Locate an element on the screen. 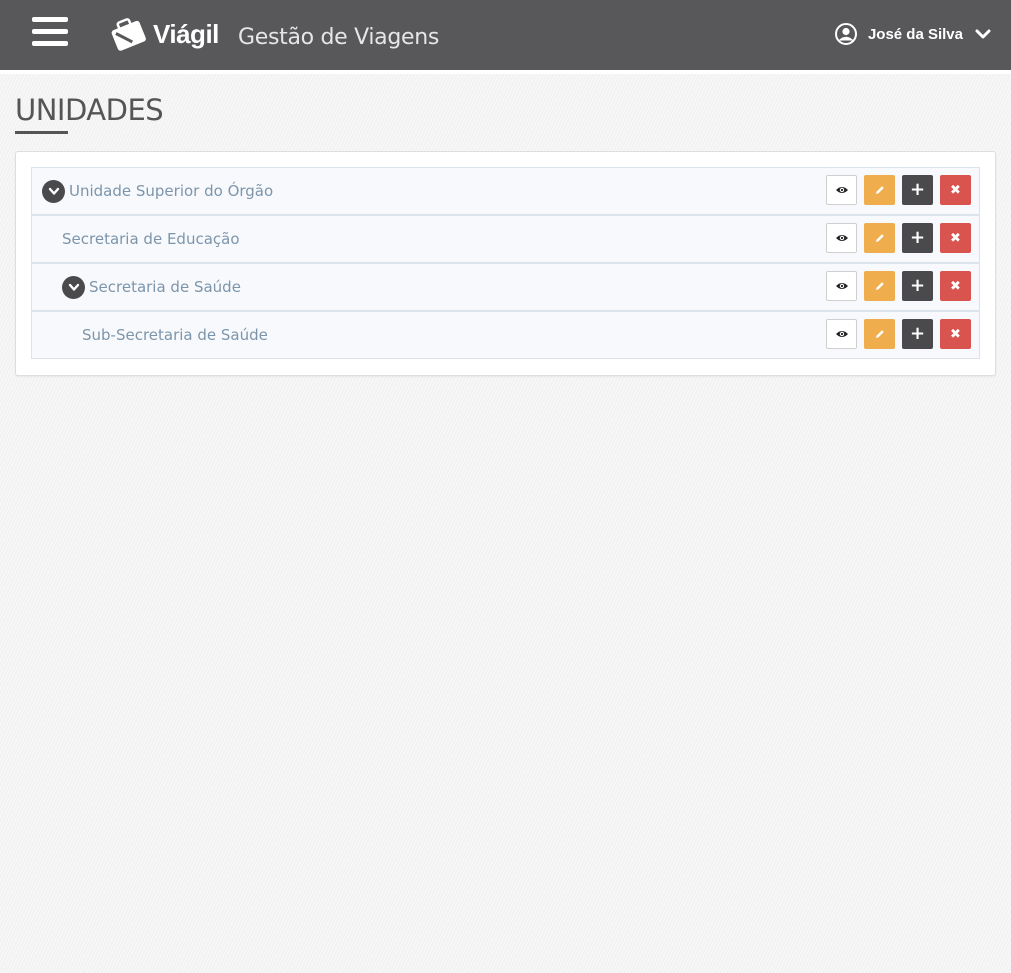 The height and width of the screenshot is (973, 1011). user-menu: José da Silva is located at coordinates (912, 34).